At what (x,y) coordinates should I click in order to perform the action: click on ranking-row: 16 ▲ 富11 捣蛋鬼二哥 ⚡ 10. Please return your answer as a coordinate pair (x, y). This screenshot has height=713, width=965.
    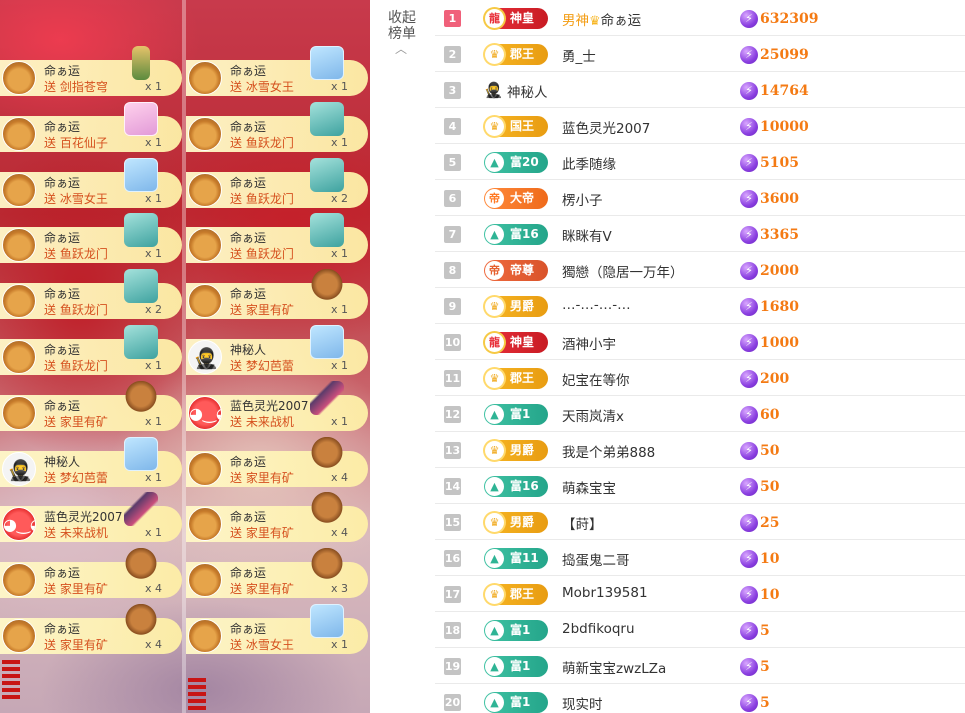
    Looking at the image, I should click on (700, 558).